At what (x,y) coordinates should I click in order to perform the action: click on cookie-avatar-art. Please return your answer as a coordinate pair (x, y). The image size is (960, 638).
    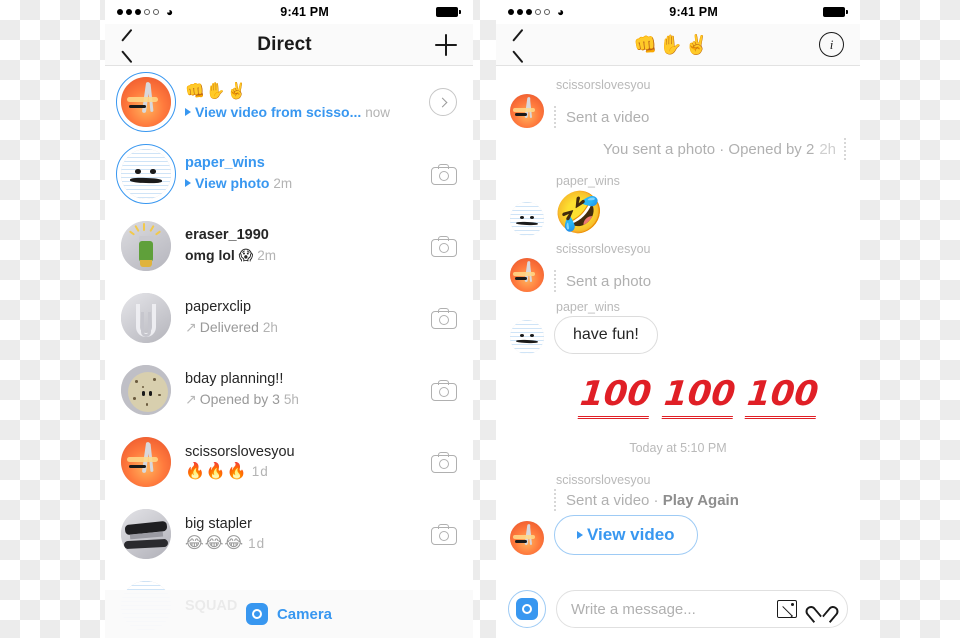
    Looking at the image, I should click on (146, 390).